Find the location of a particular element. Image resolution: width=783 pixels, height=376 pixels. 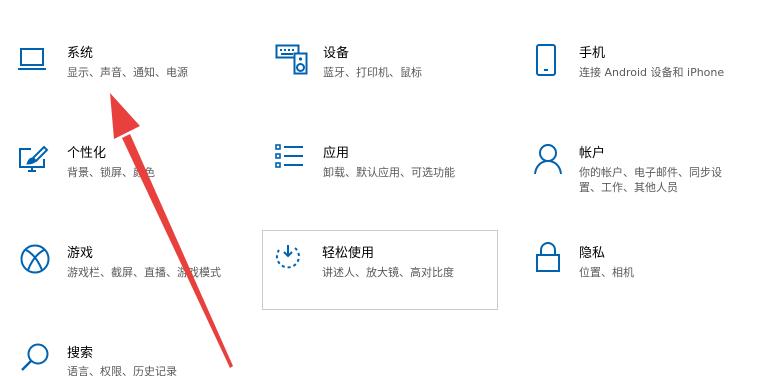

tile-personalization-title: 个性化 is located at coordinates (87, 153).